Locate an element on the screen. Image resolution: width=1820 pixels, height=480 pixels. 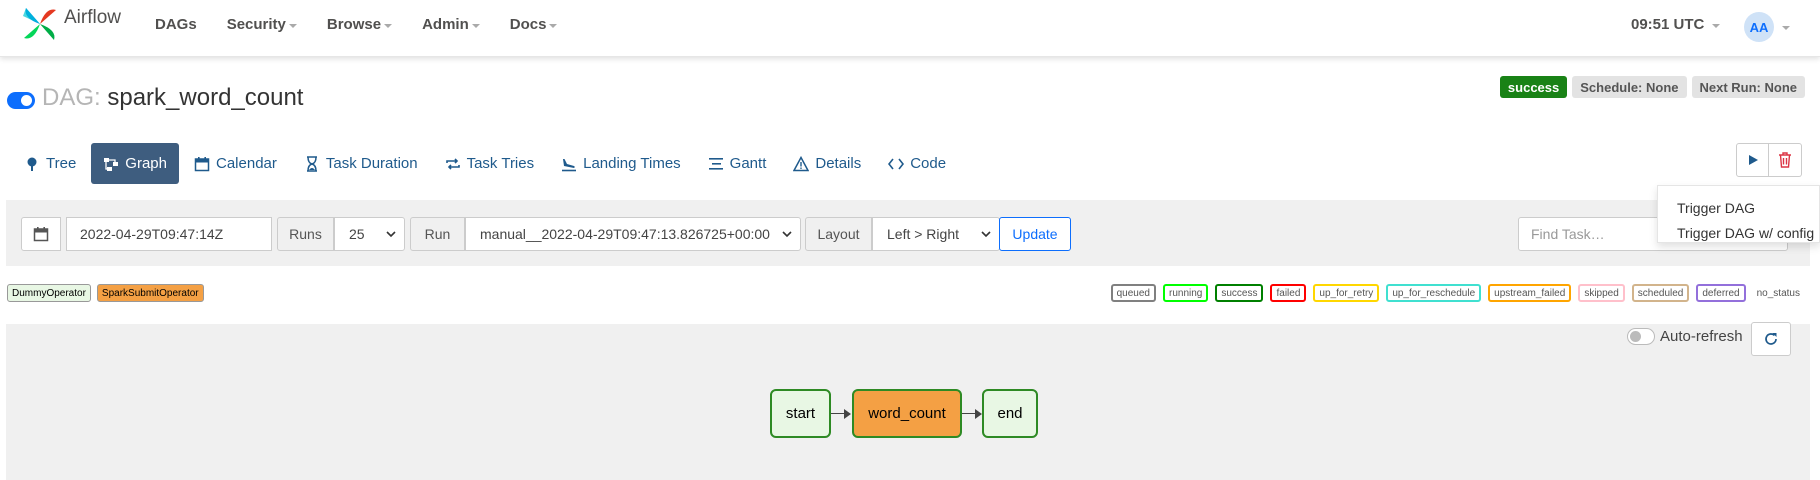
tab-tree: Tree is located at coordinates (50, 163).